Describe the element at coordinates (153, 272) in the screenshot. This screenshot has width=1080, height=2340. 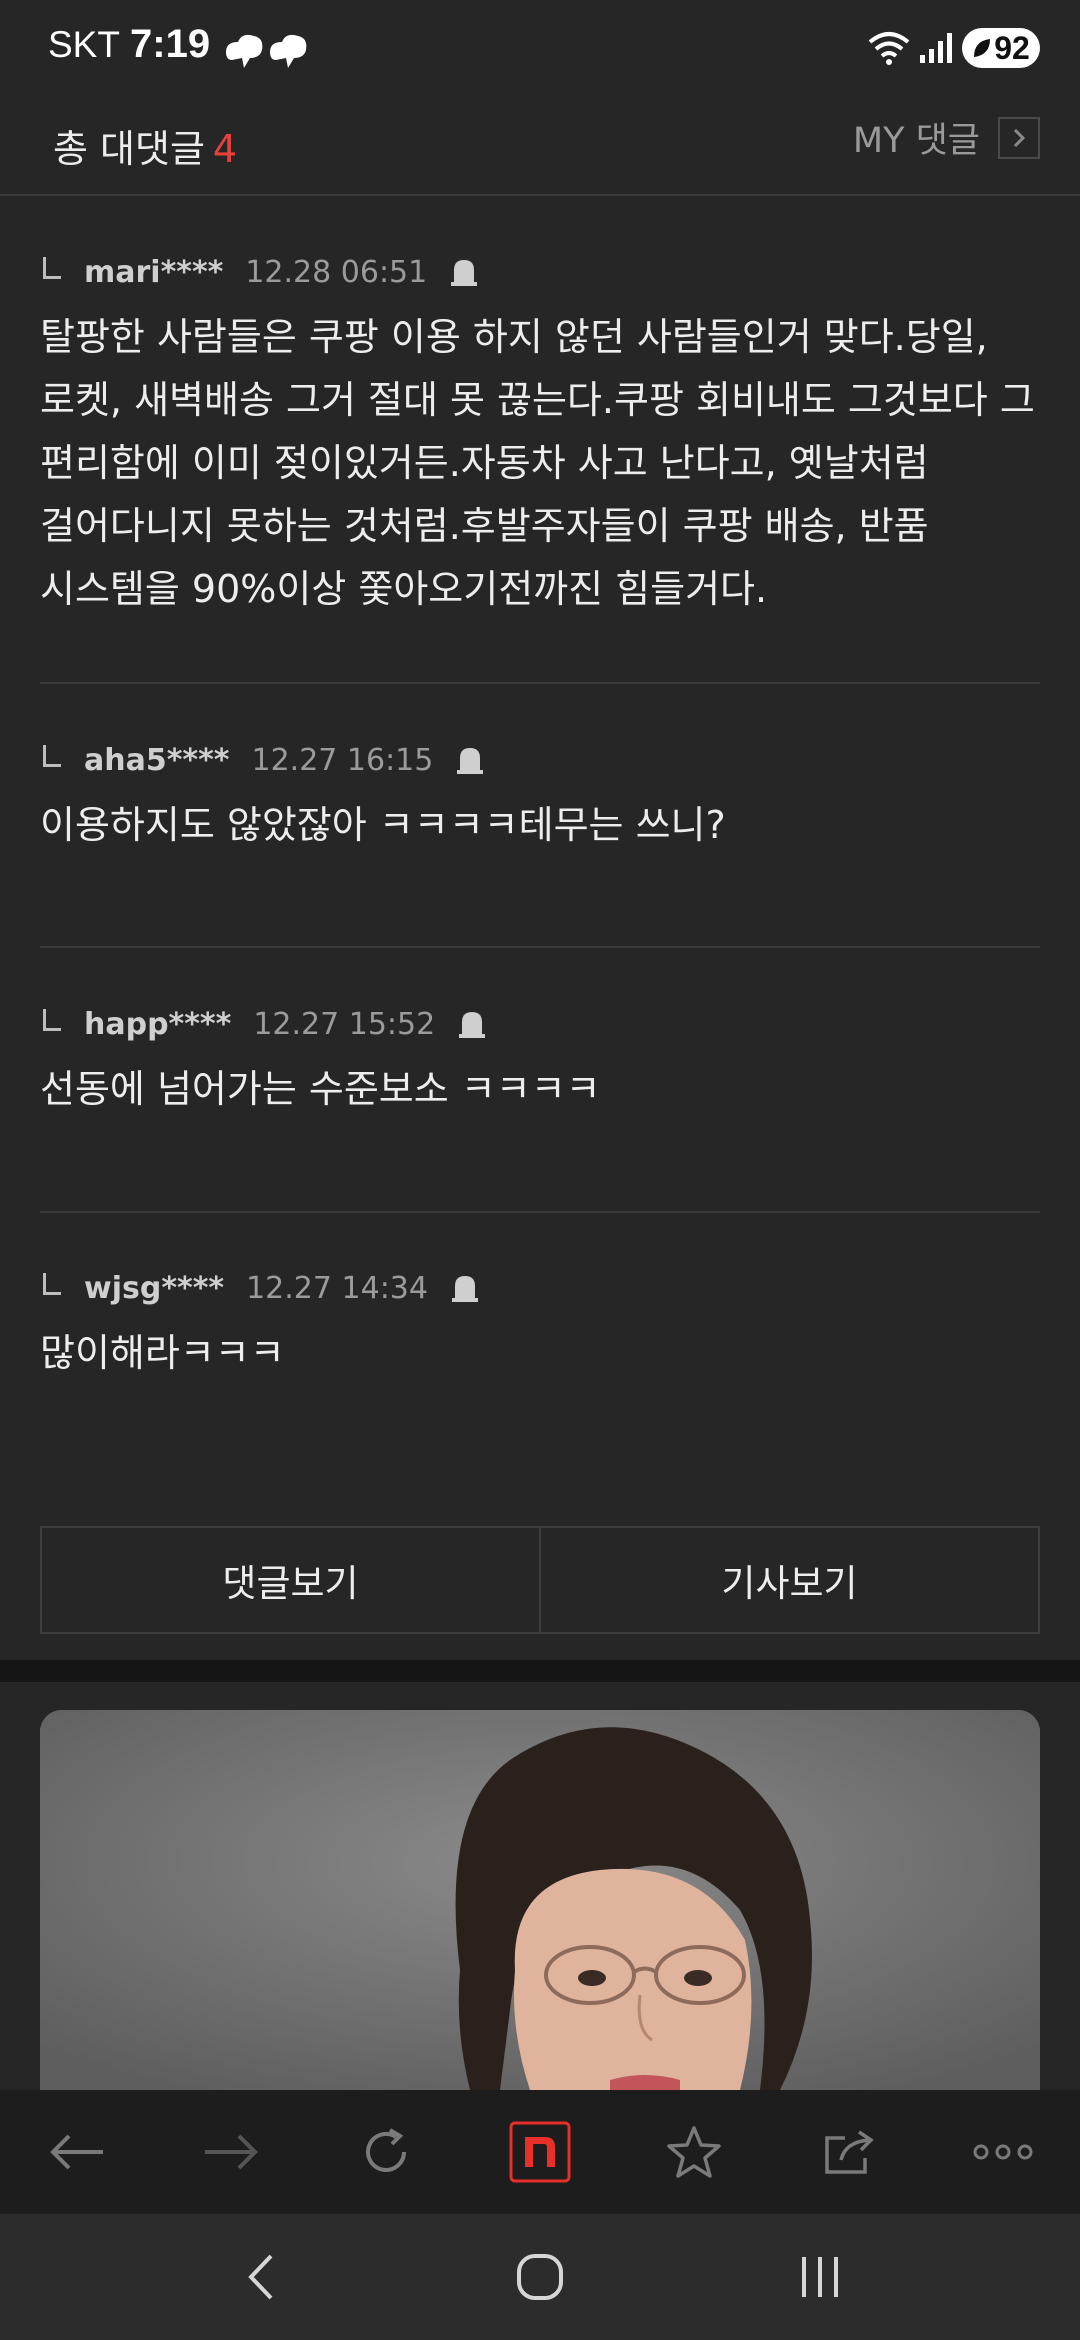
I see `comment-username: mari****` at that location.